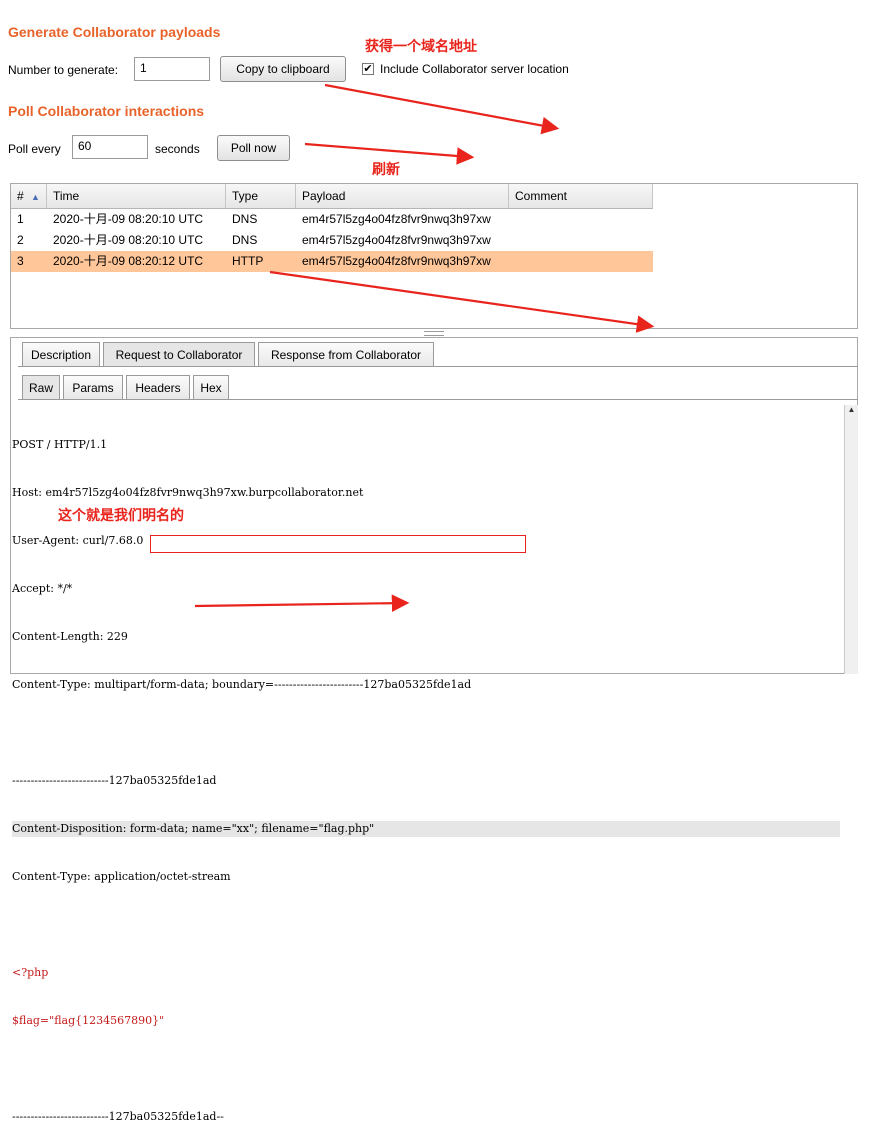 This screenshot has width=878, height=1141. What do you see at coordinates (302, 603) in the screenshot?
I see `arrow-to-flag` at bounding box center [302, 603].